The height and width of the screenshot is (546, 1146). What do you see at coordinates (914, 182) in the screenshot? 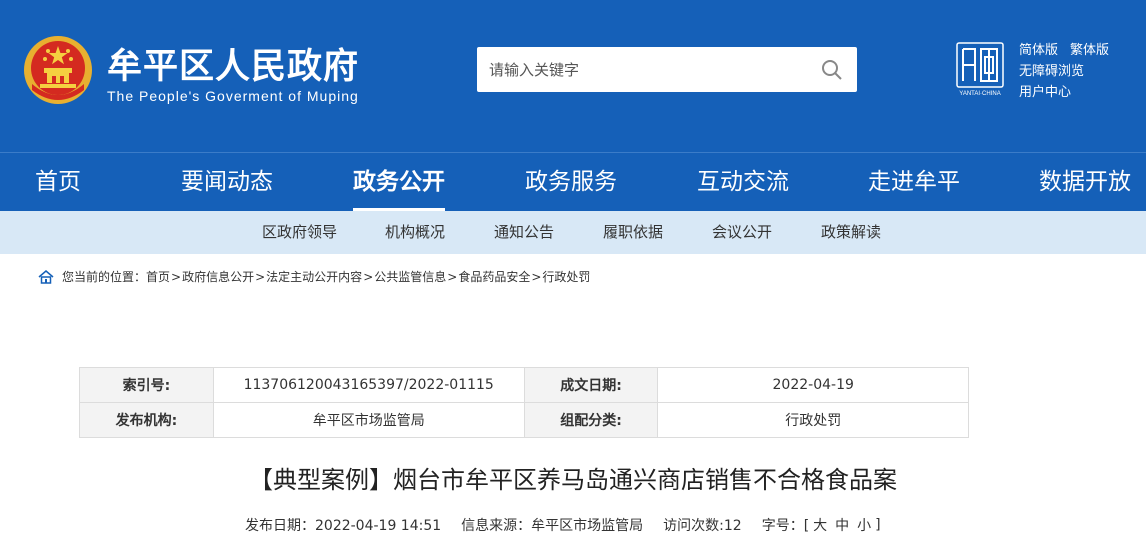
I see `nav-item-about: 走进牟平` at bounding box center [914, 182].